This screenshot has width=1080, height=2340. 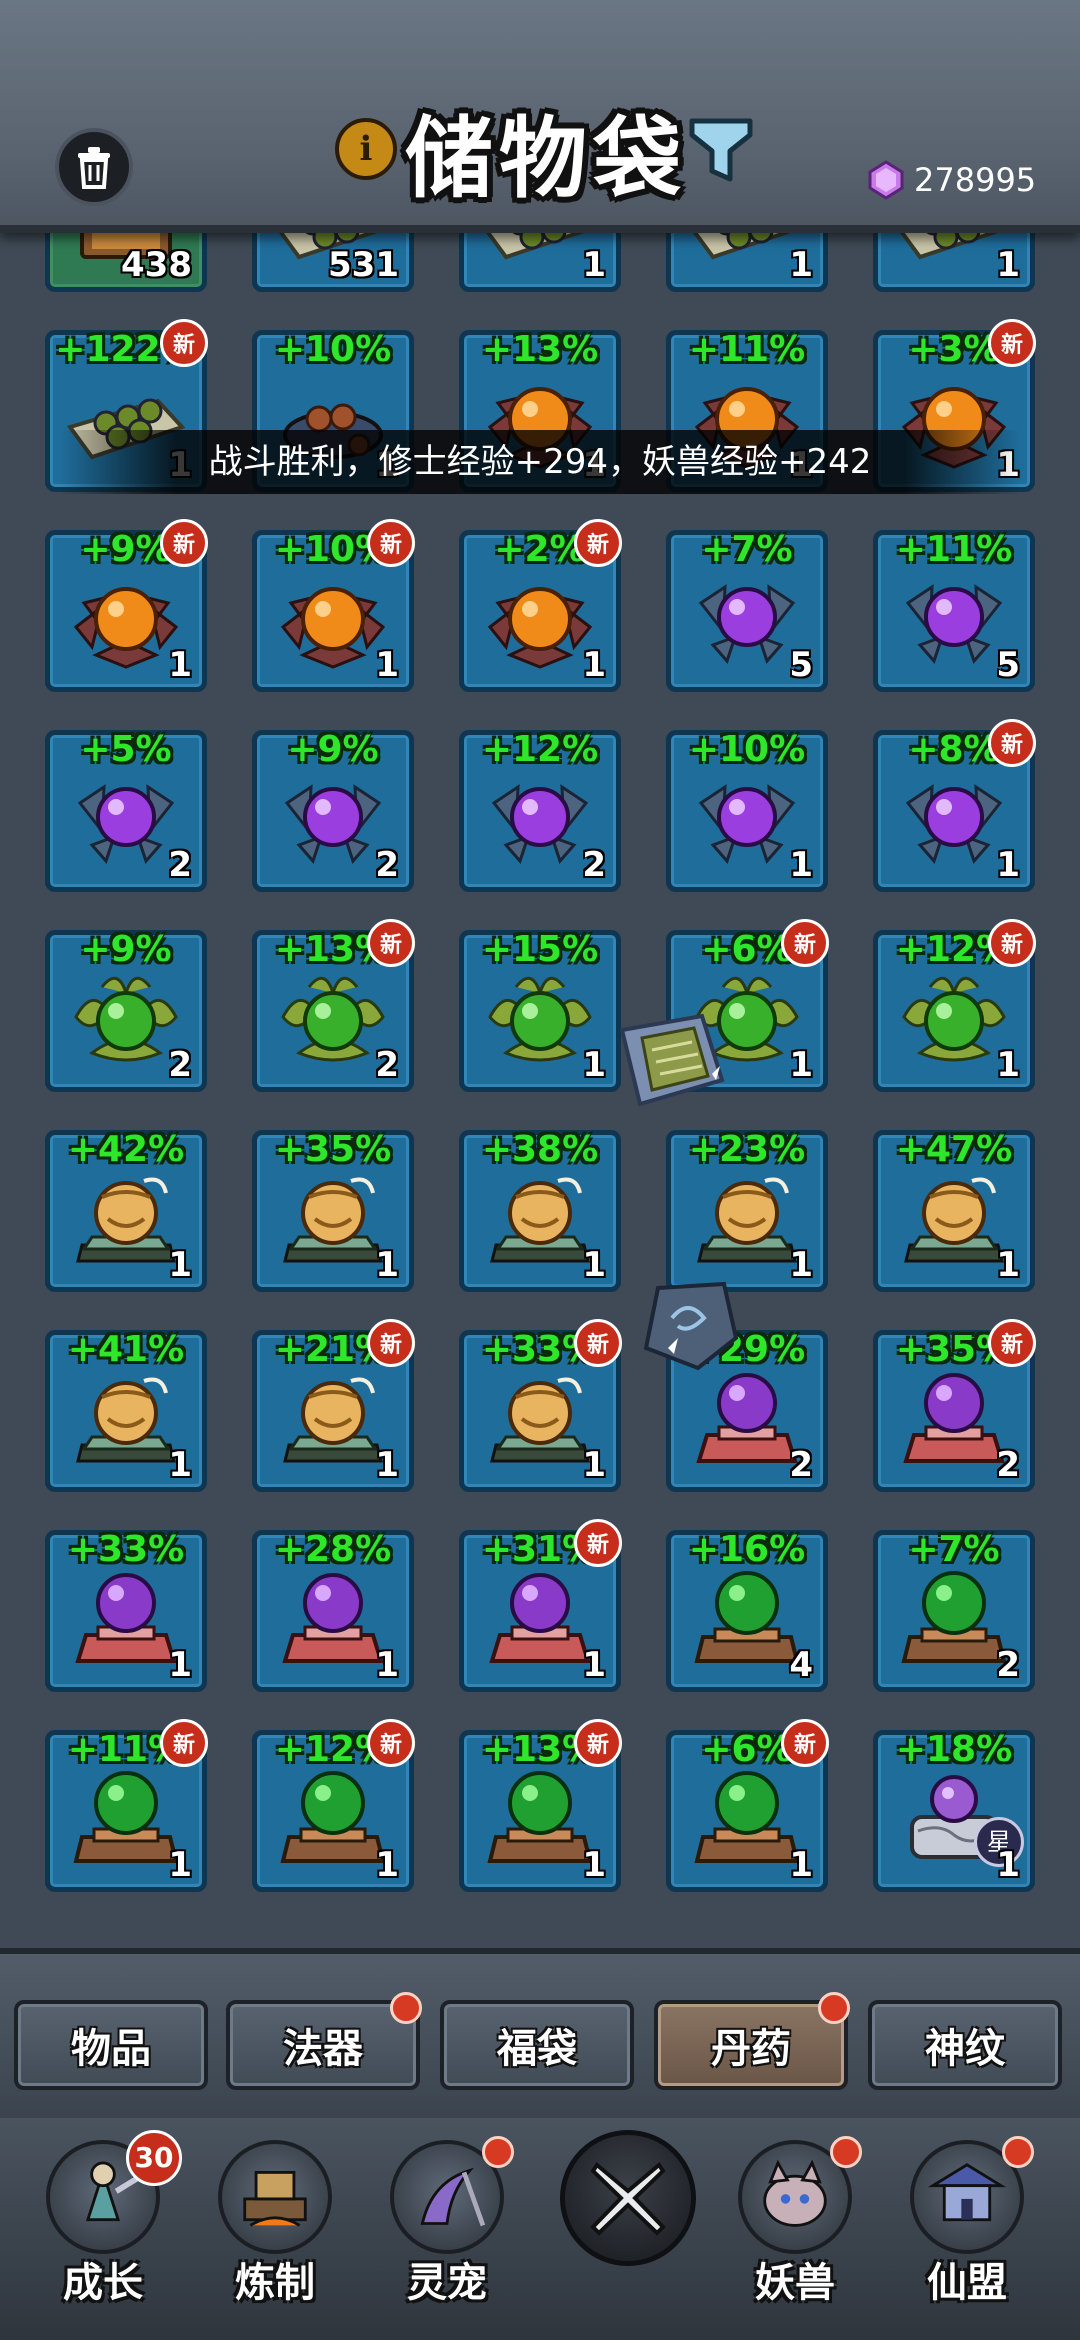 What do you see at coordinates (333, 605) in the screenshot?
I see `inventory-slot: +10% 1 新` at bounding box center [333, 605].